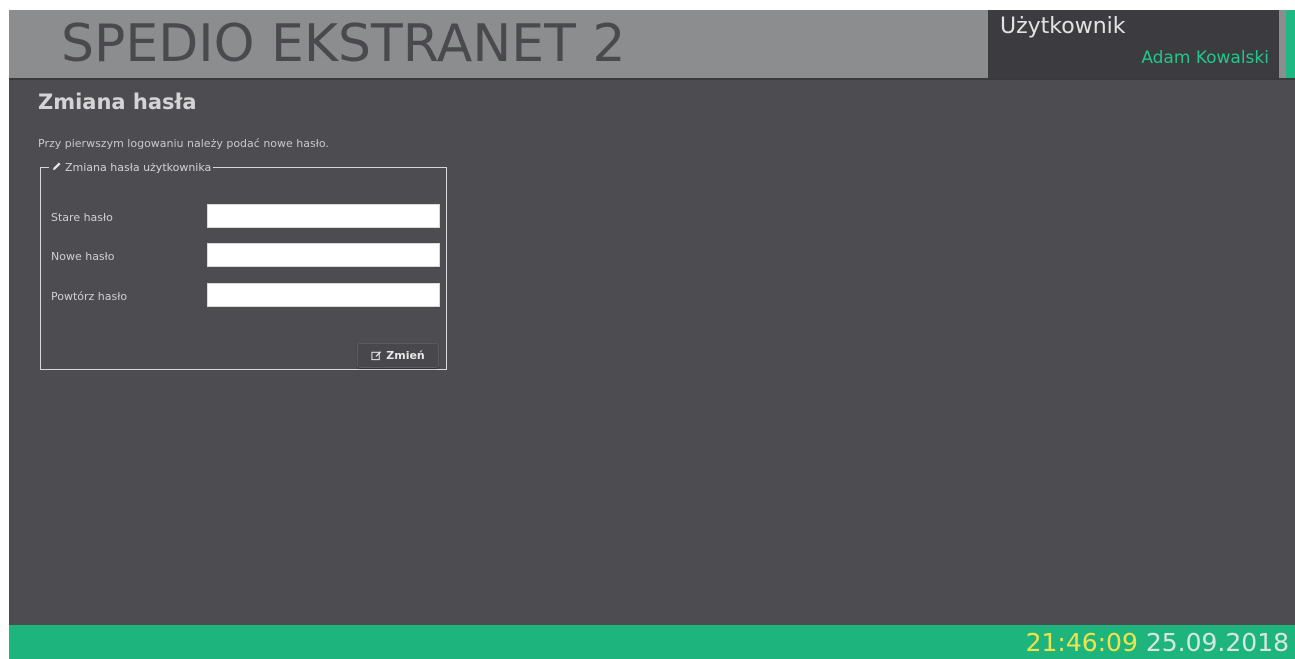 This screenshot has height=659, width=1295. I want to click on form-legend: Zmiana hasła użytkownika, so click(131, 167).